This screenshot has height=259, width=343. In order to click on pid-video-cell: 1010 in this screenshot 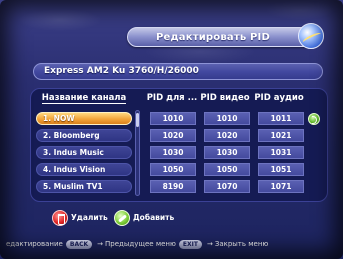, I will do `click(227, 118)`.